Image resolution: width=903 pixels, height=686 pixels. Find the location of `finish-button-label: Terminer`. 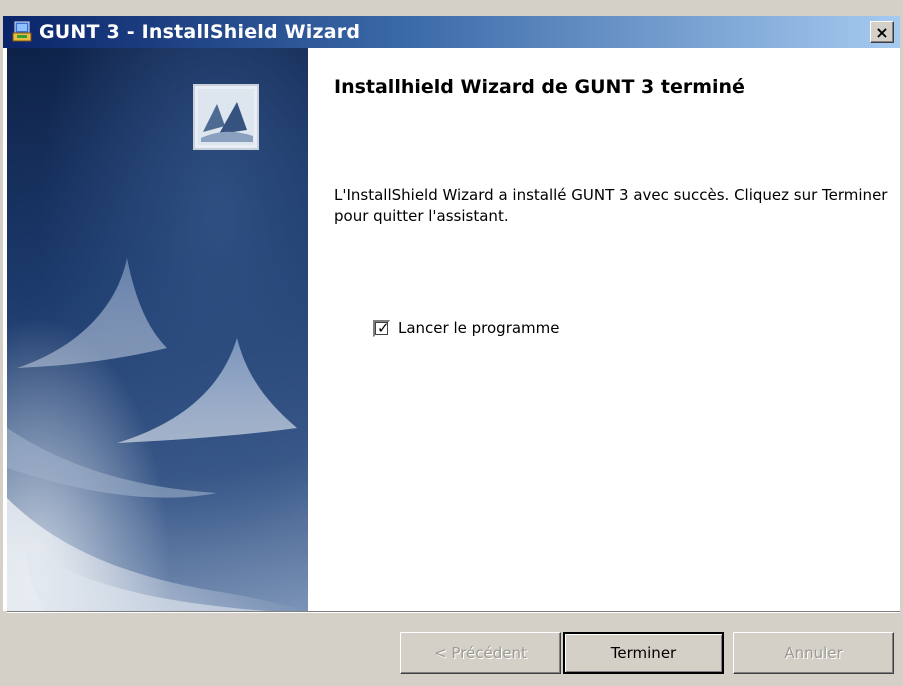

finish-button-label: Terminer is located at coordinates (643, 653).